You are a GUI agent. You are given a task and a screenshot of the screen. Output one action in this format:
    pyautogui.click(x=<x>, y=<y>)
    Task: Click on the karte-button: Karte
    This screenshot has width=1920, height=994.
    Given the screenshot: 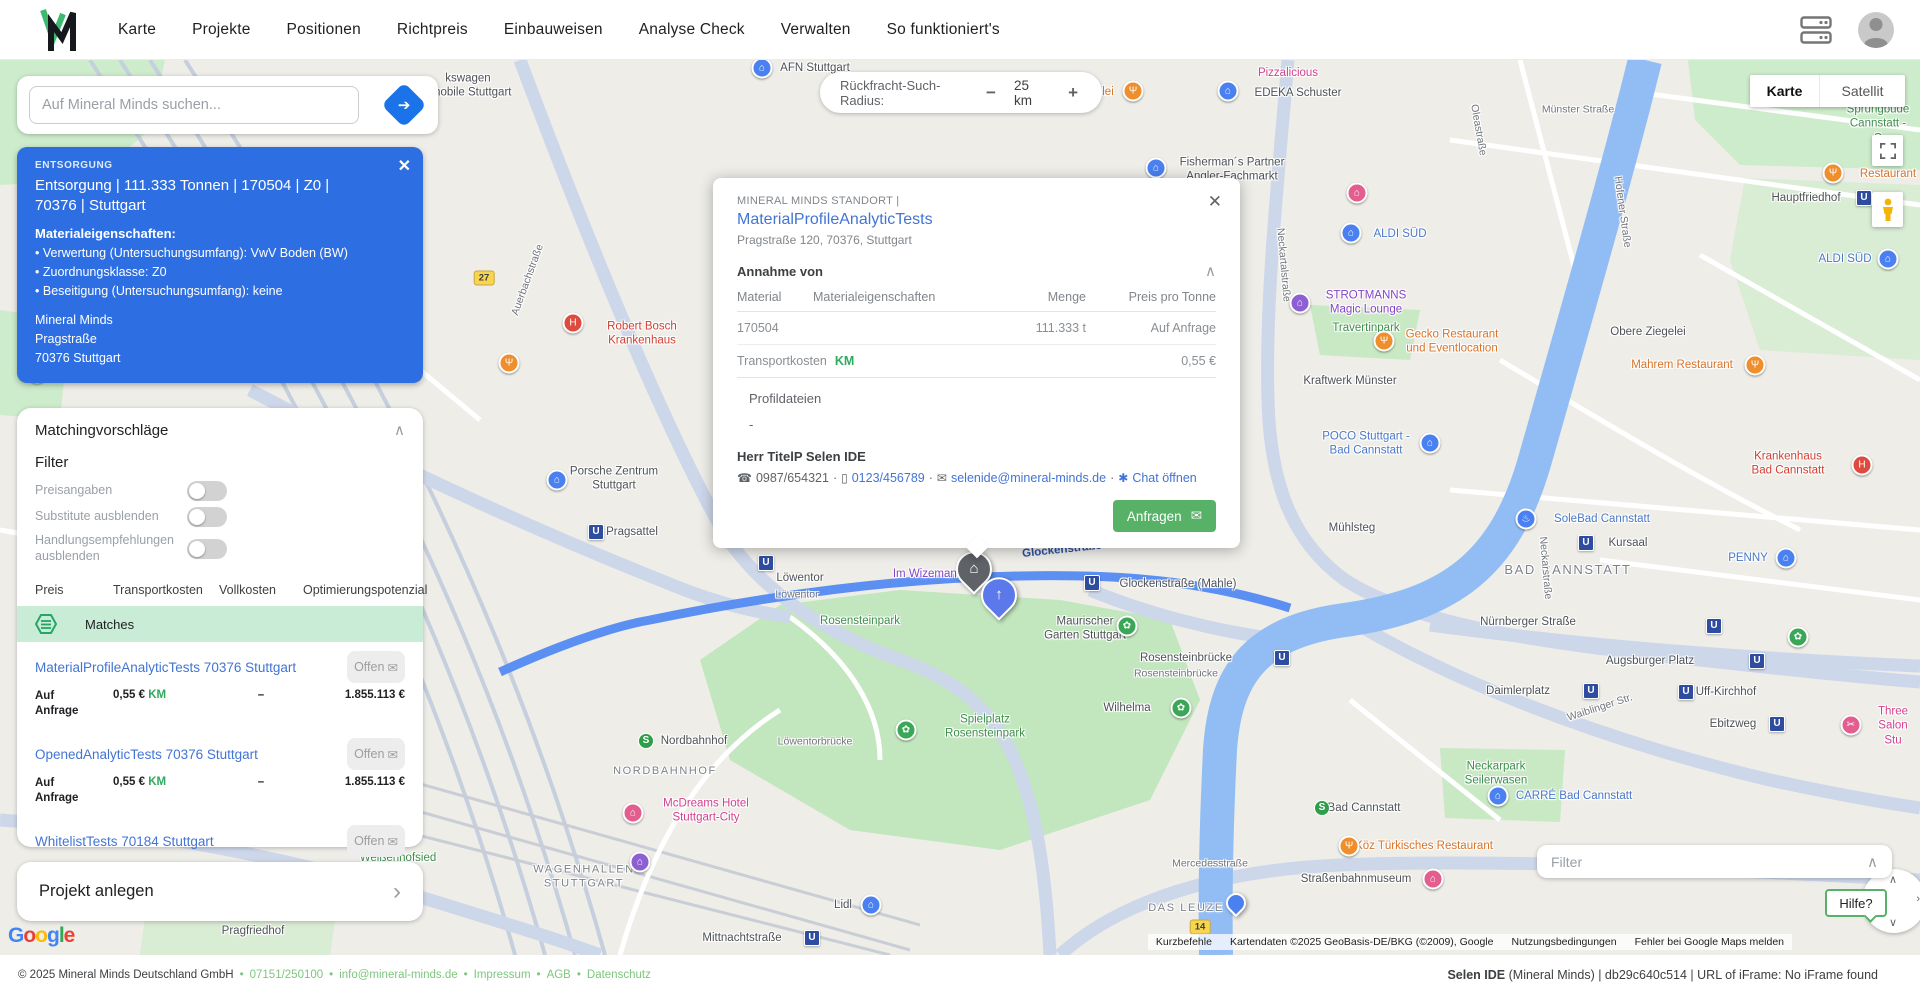 What is the action you would take?
    pyautogui.click(x=1785, y=91)
    